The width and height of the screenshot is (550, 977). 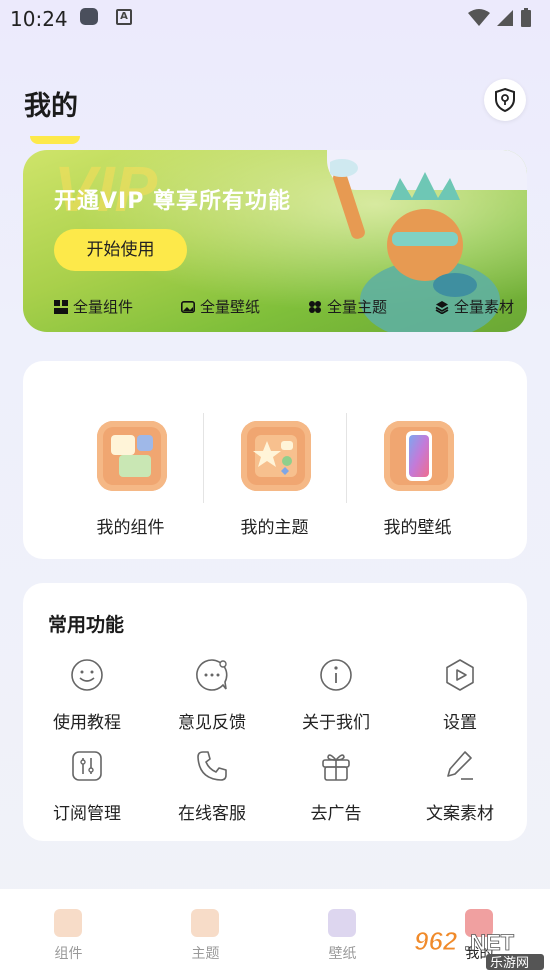 I want to click on function-tutorial: 使用教程, so click(x=87, y=698).